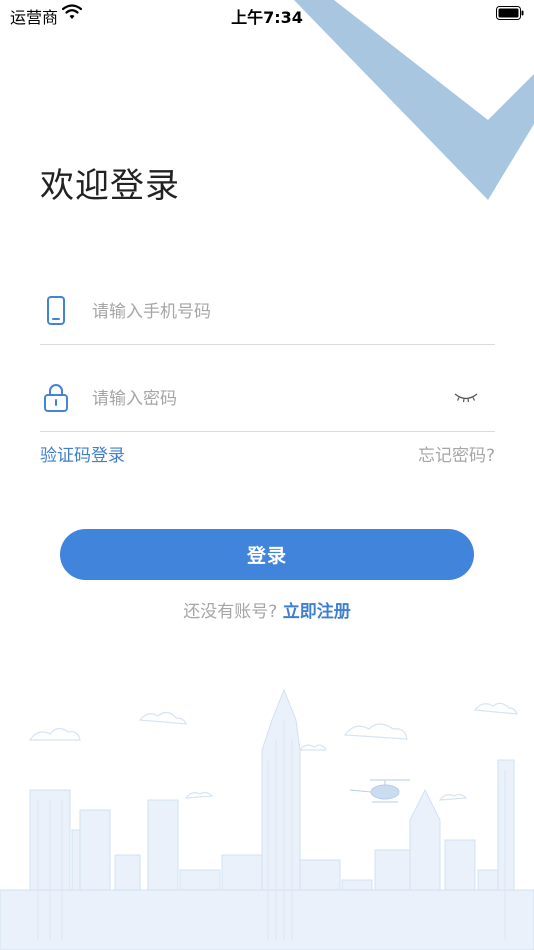  I want to click on register-row: 还没有账号? 立即注册, so click(267, 609).